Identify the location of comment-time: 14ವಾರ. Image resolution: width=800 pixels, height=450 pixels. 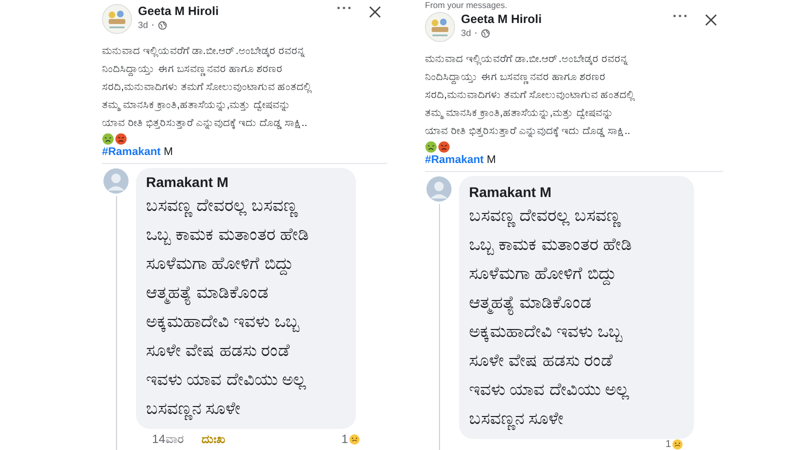
(168, 439).